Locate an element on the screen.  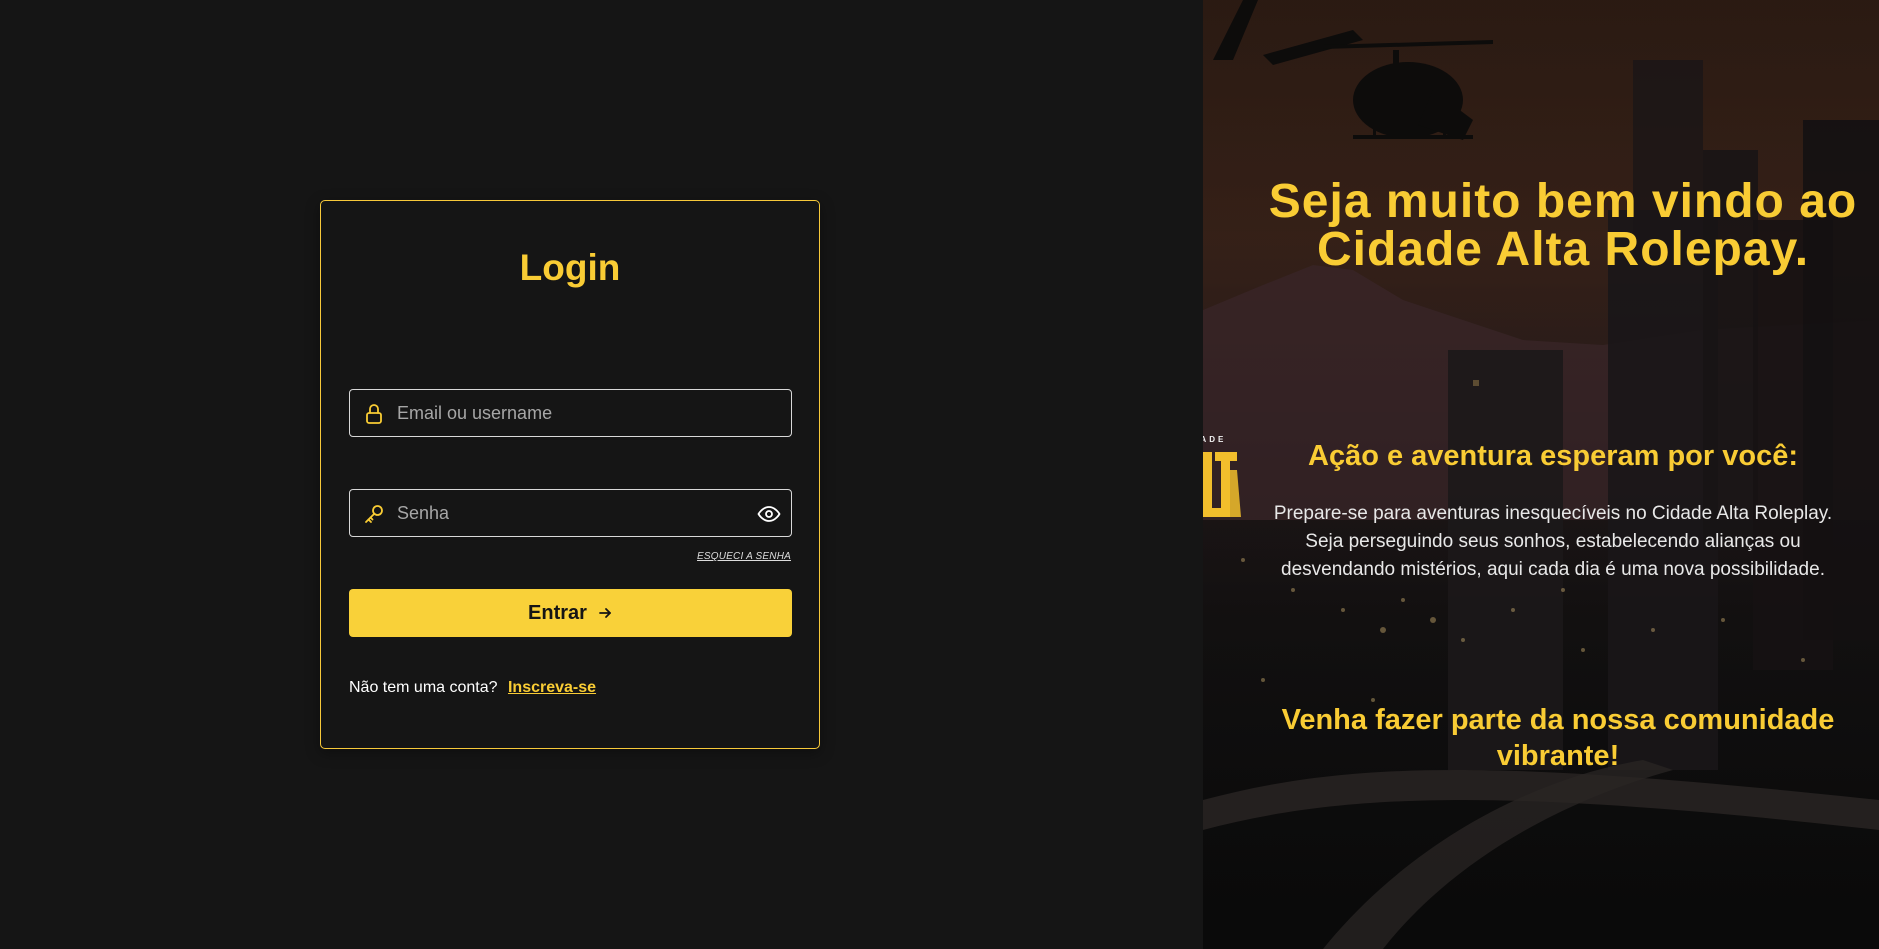
eye-icon is located at coordinates (769, 514).